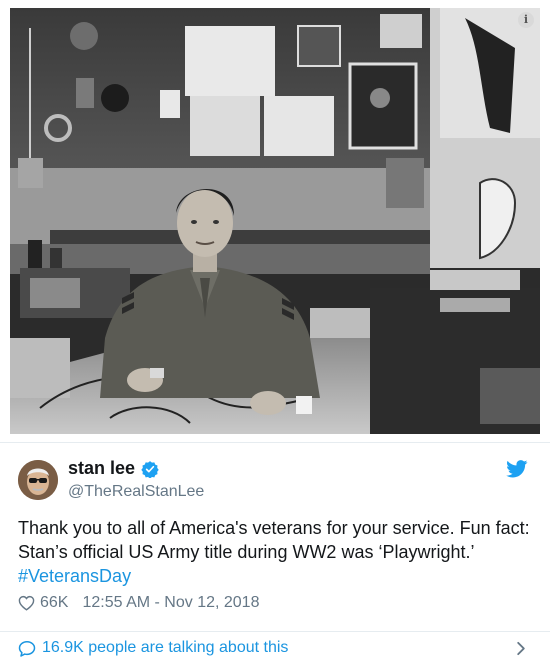 This screenshot has width=550, height=666. I want to click on conversation-link: 16.9K people are talking about this, so click(165, 648).